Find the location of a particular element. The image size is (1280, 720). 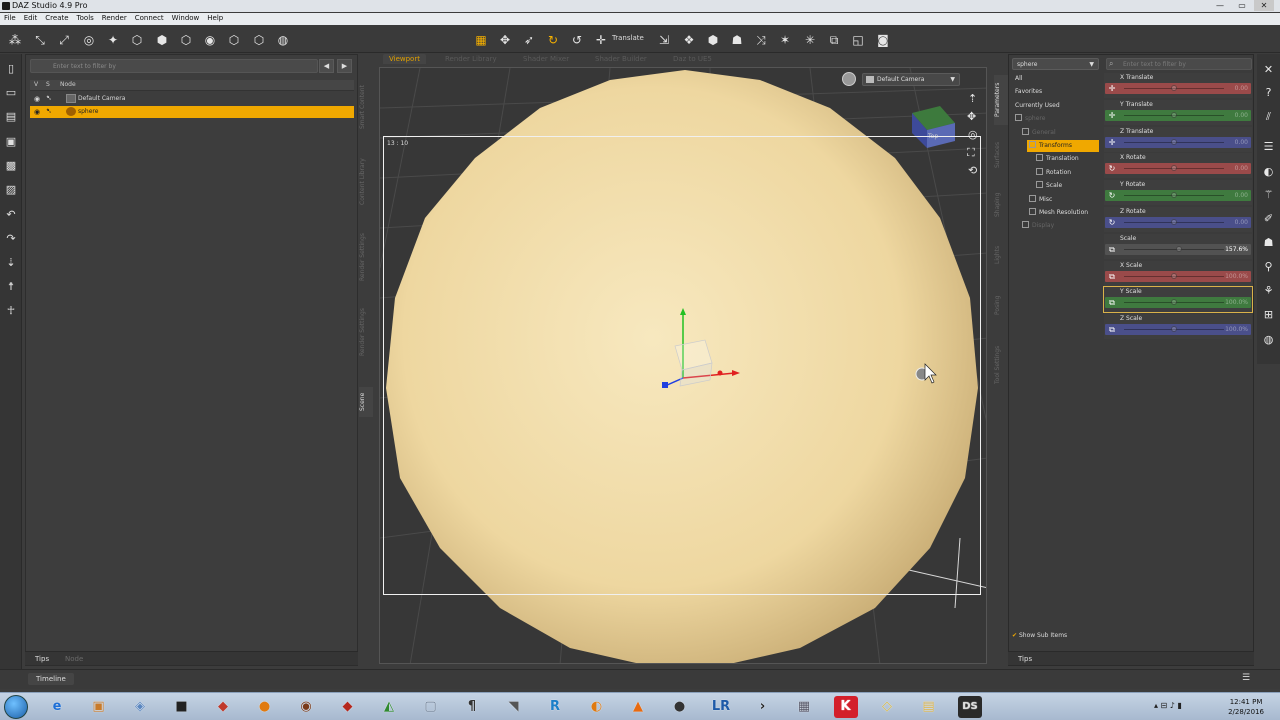

param-slider: Y Rotate ↻ 0.00 is located at coordinates (1178, 193).